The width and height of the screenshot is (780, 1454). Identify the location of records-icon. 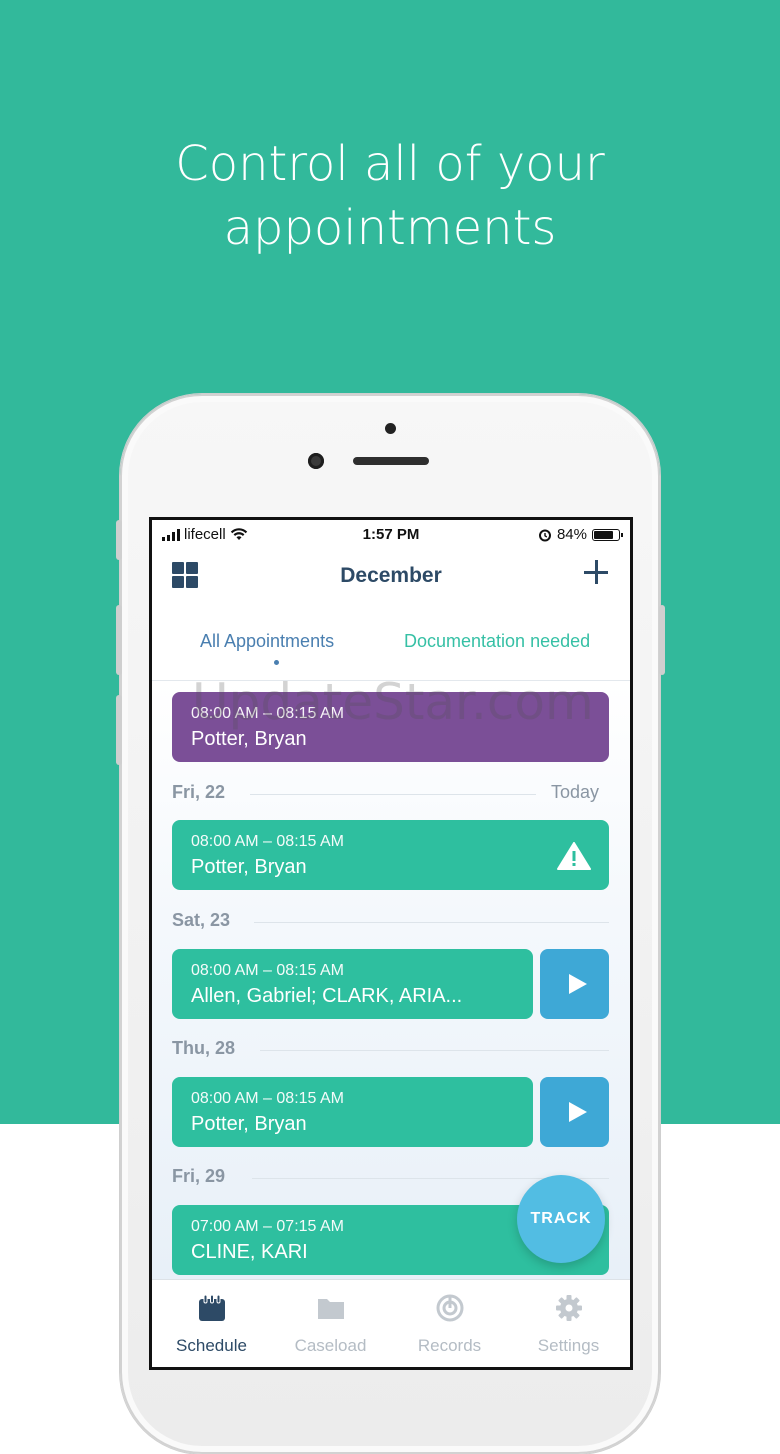
(450, 1308).